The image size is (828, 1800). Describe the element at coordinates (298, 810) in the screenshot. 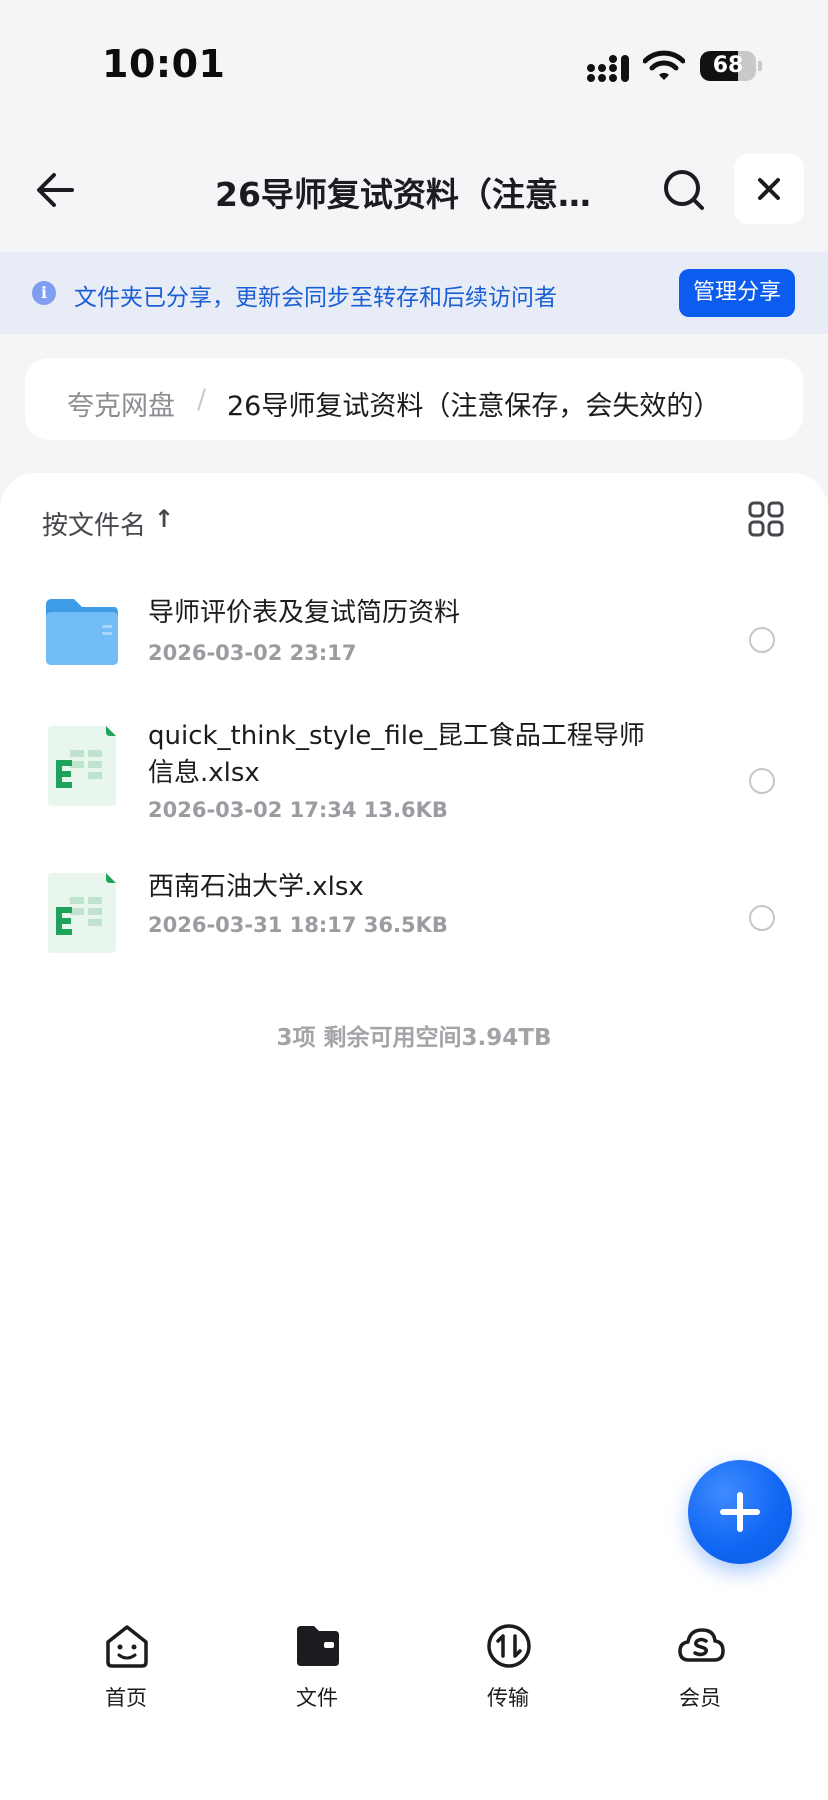

I see `file-meta: 2026-03-02 17:34 13.6KB` at that location.